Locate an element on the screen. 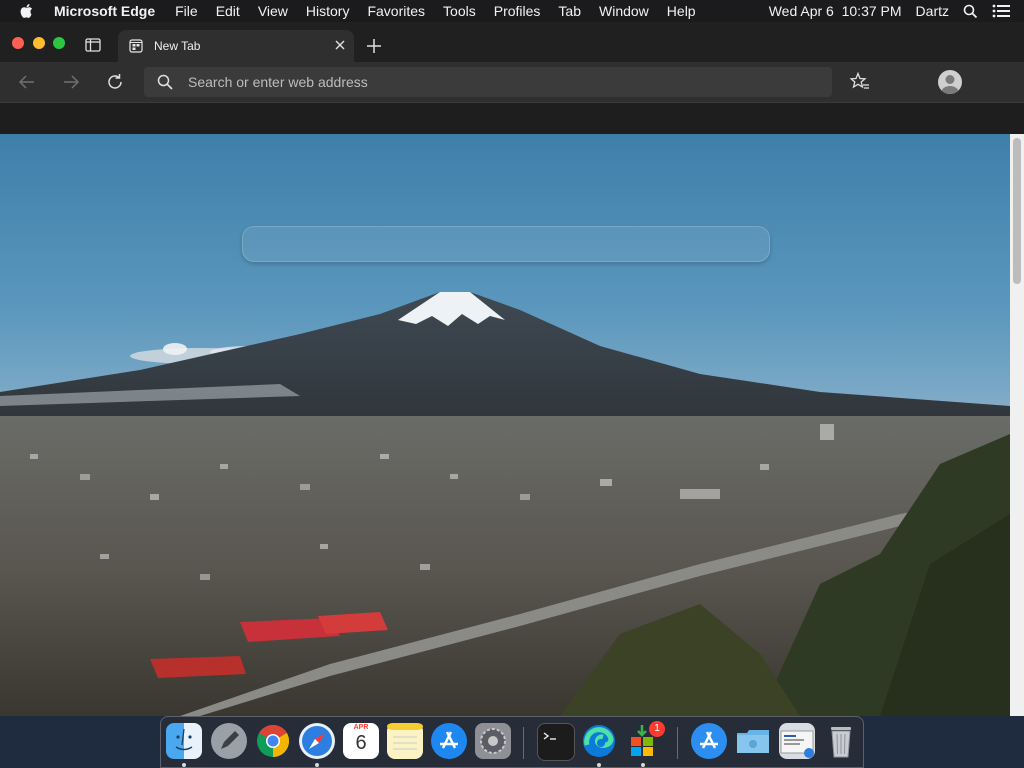 This screenshot has height=768, width=1024. refresh-icon is located at coordinates (115, 82).